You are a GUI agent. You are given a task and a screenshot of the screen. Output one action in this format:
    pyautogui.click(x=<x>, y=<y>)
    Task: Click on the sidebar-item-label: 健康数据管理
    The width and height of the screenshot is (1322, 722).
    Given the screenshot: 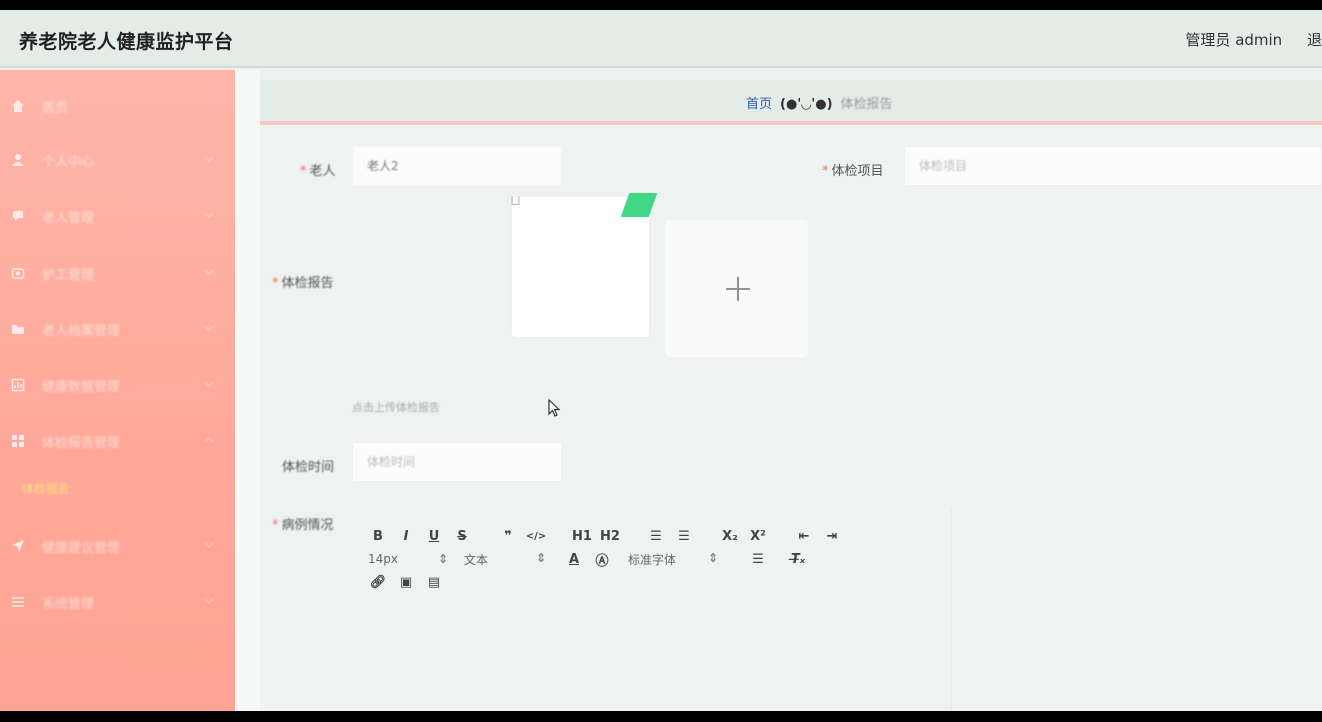 What is the action you would take?
    pyautogui.click(x=81, y=387)
    